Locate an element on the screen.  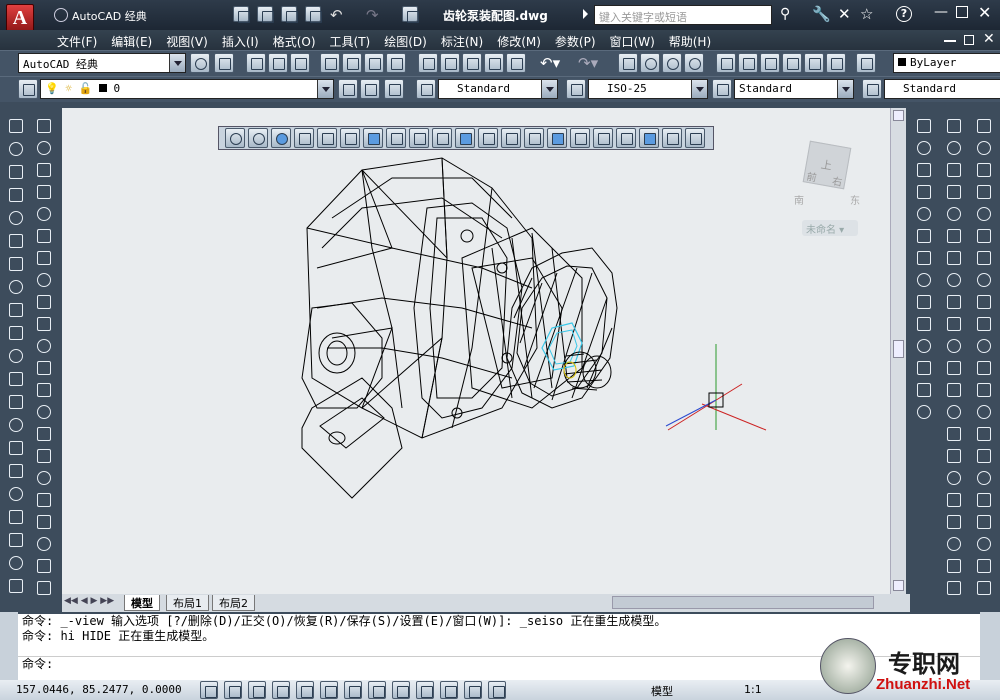
ortho-toggle-icon is located at coordinates (257, 690).